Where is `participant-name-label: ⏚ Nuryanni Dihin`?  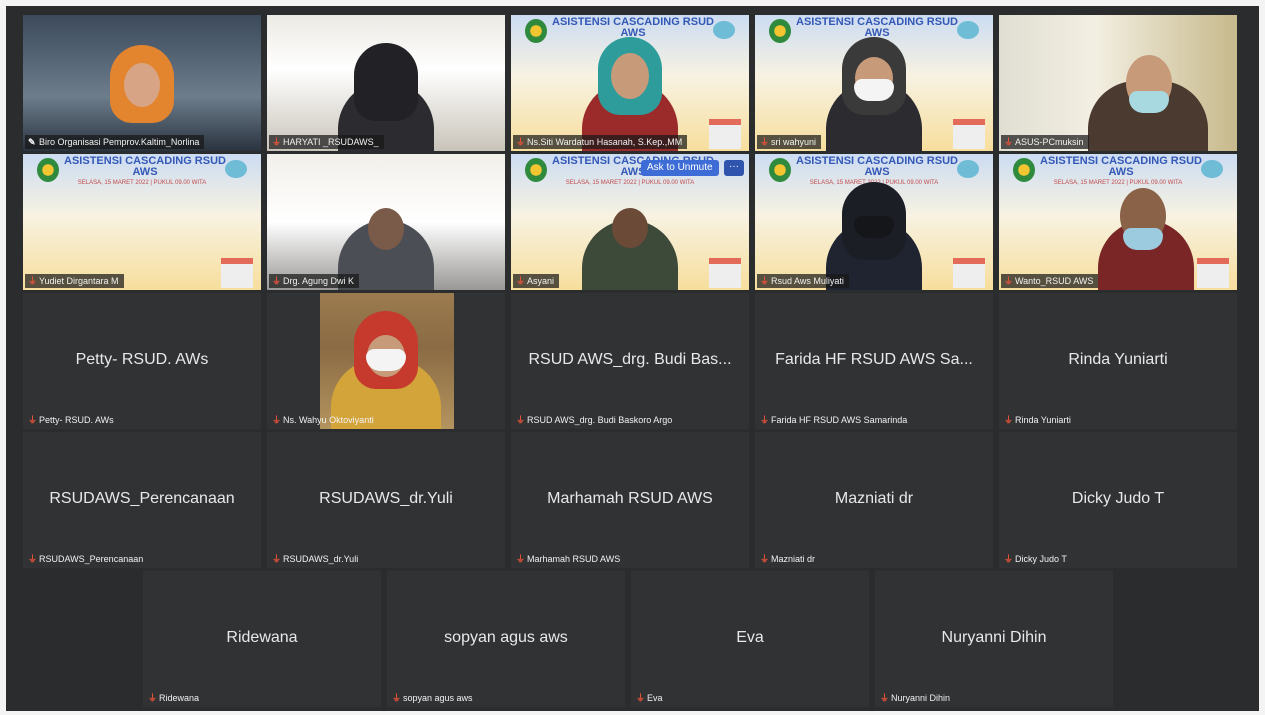 participant-name-label: ⏚ Nuryanni Dihin is located at coordinates (915, 698).